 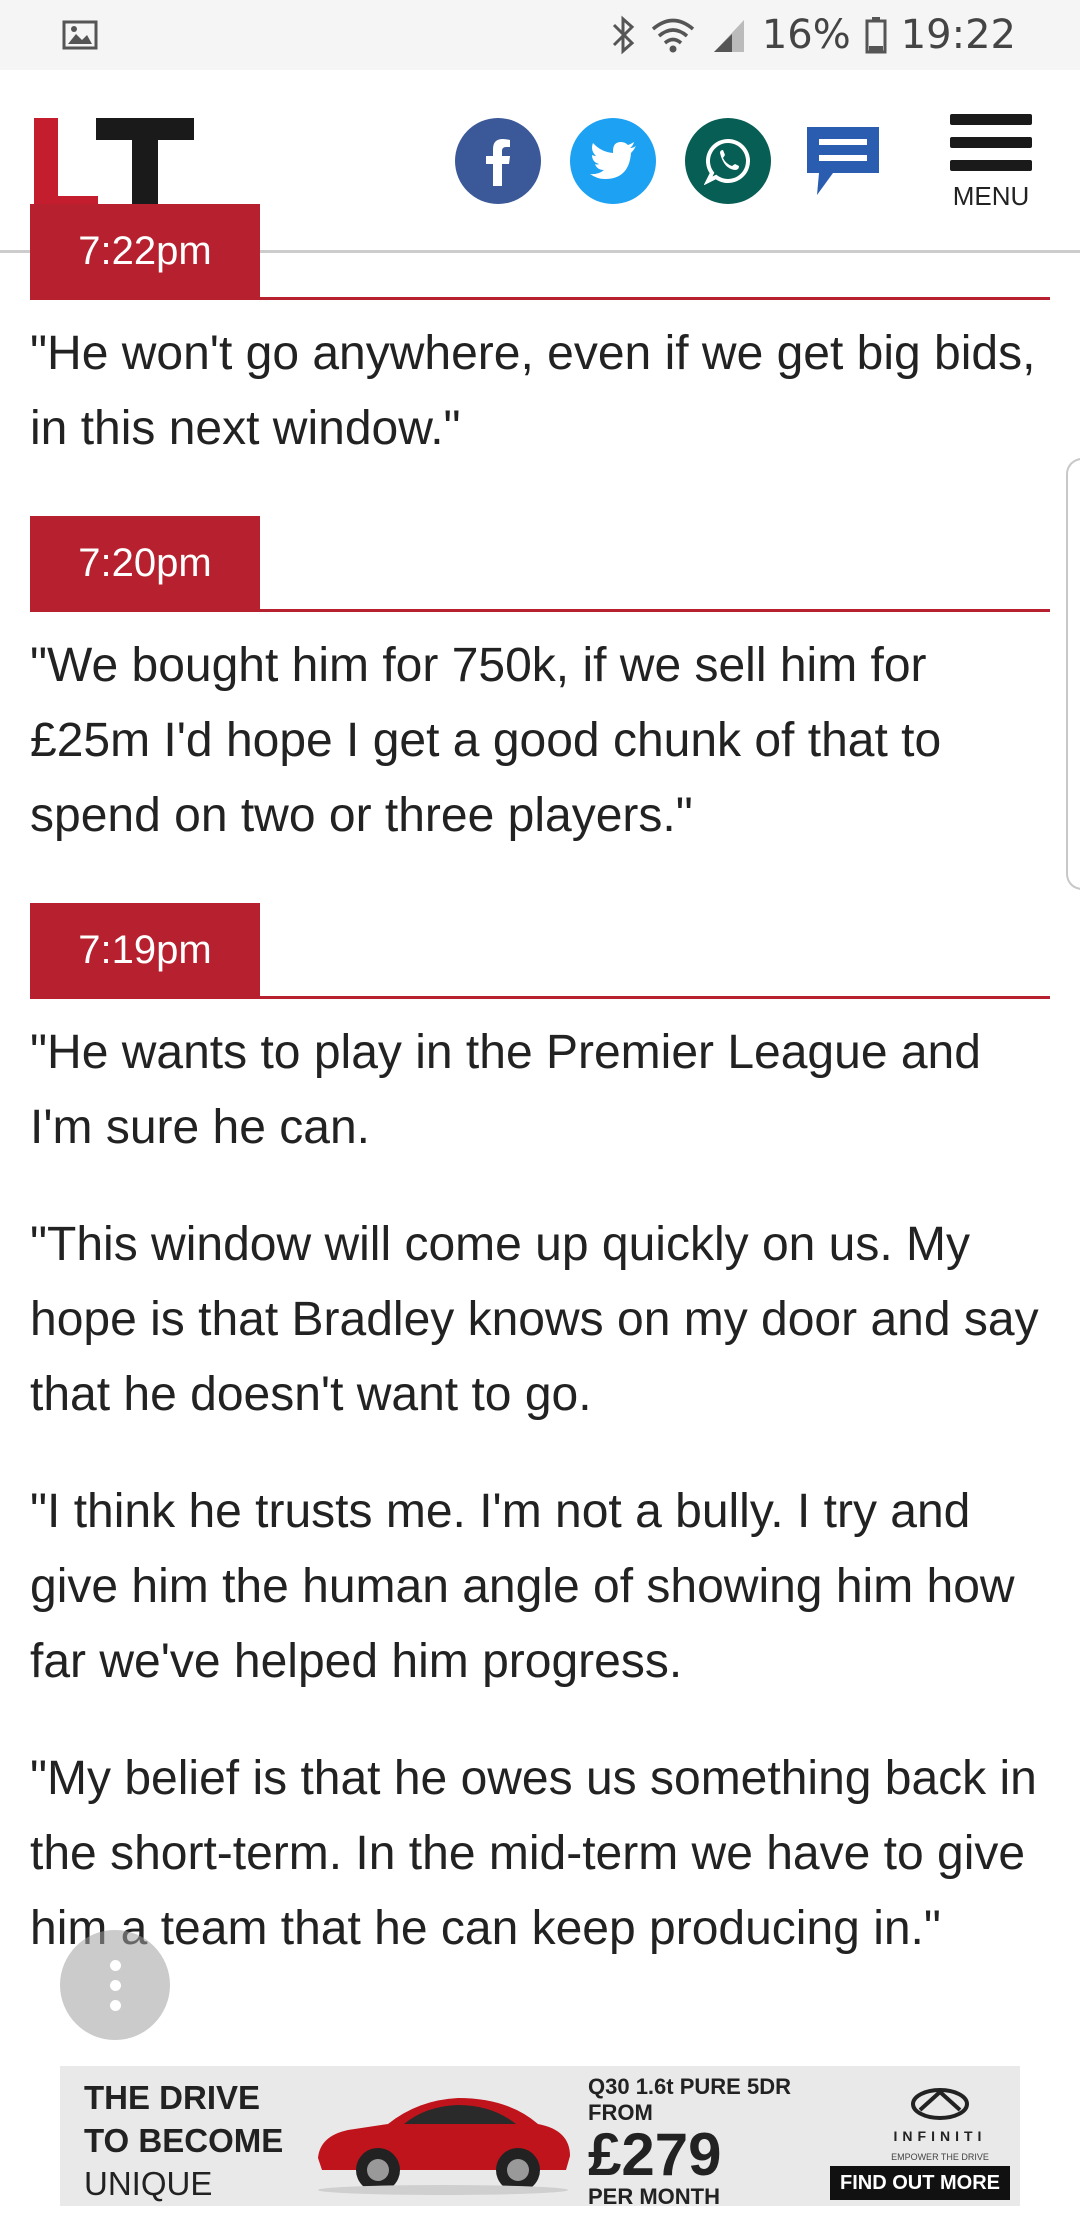 I want to click on car-image, so click(x=444, y=2146).